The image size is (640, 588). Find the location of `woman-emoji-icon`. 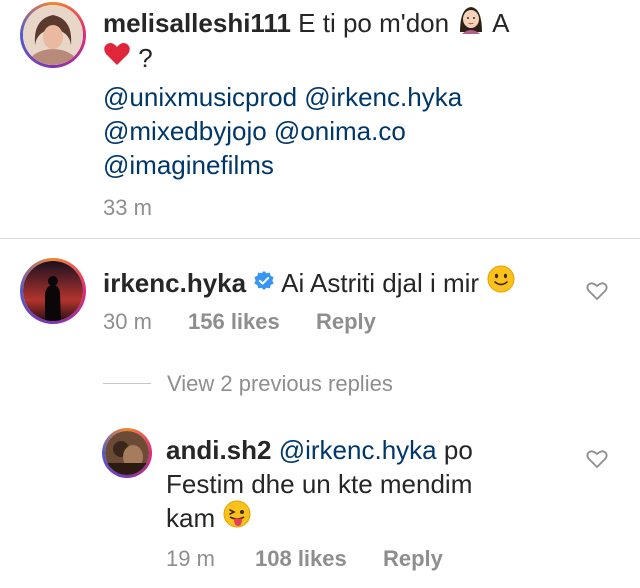

woman-emoji-icon is located at coordinates (471, 23).